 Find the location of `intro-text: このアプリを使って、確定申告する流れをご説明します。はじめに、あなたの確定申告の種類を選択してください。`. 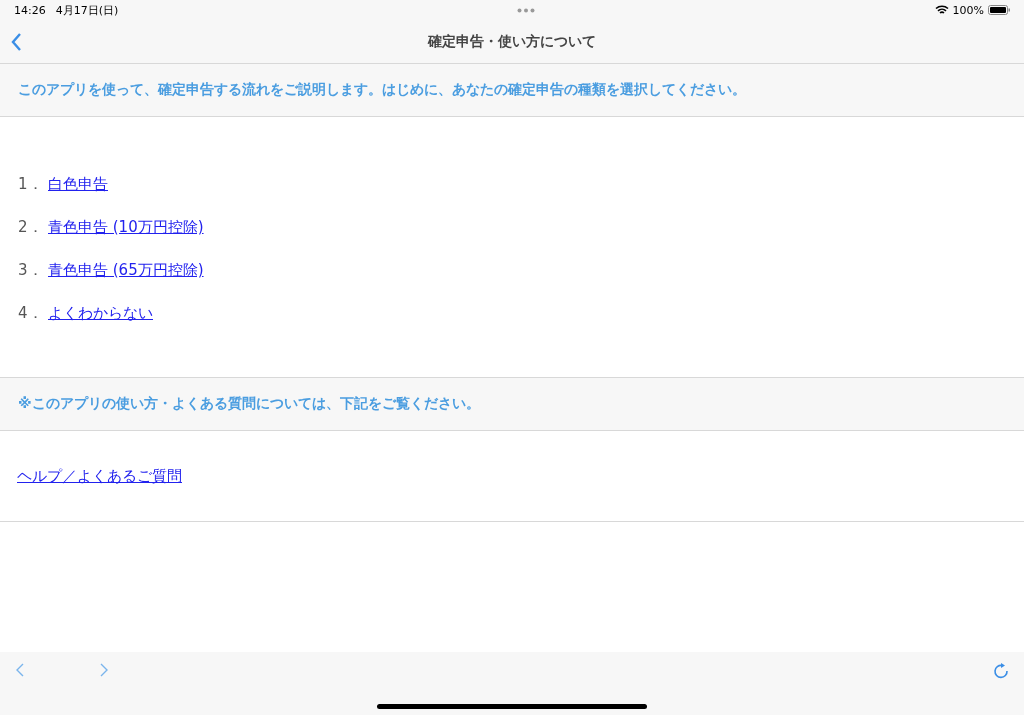

intro-text: このアプリを使って、確定申告する流れをご説明します。はじめに、あなたの確定申告の種類を選択してください。 is located at coordinates (382, 90).